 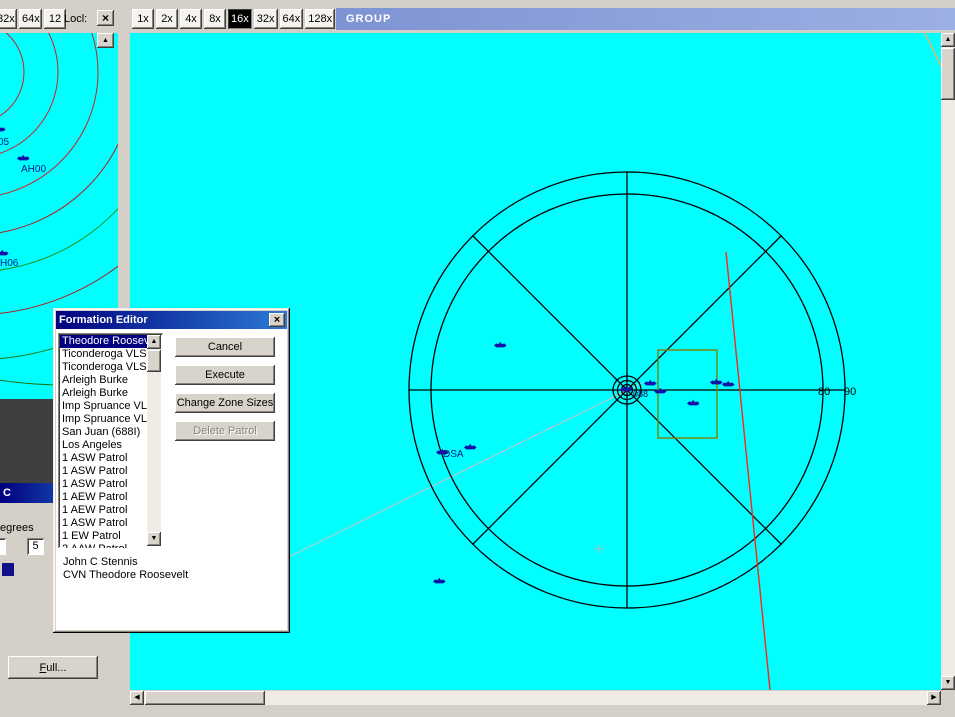 I want to click on dialog-info-line: John C Stennis, so click(x=100, y=562).